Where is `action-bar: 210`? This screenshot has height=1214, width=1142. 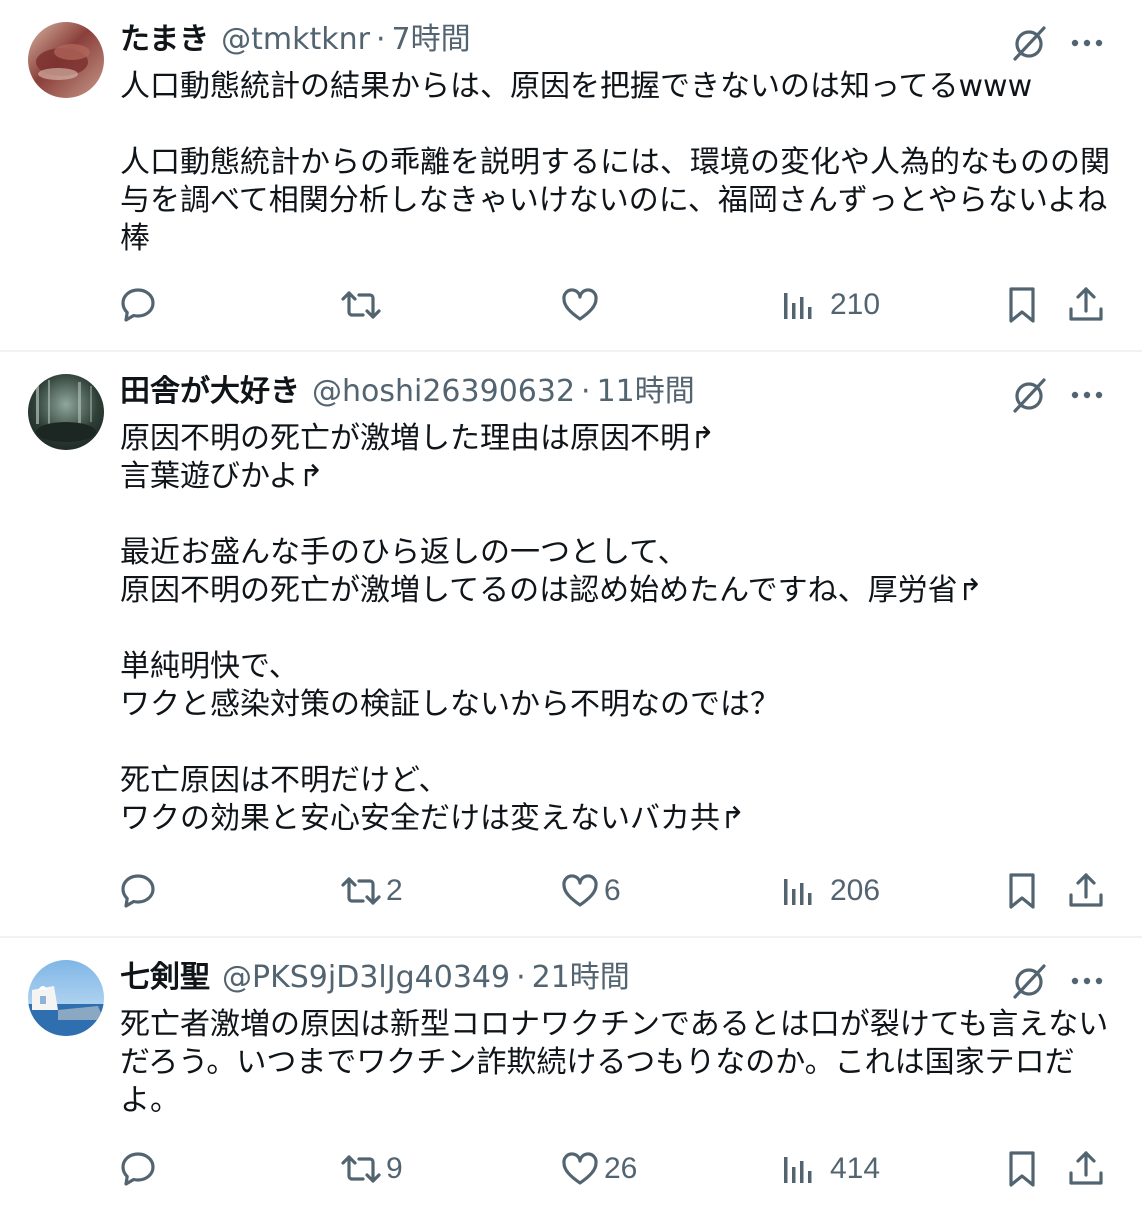
action-bar: 210 is located at coordinates (571, 305).